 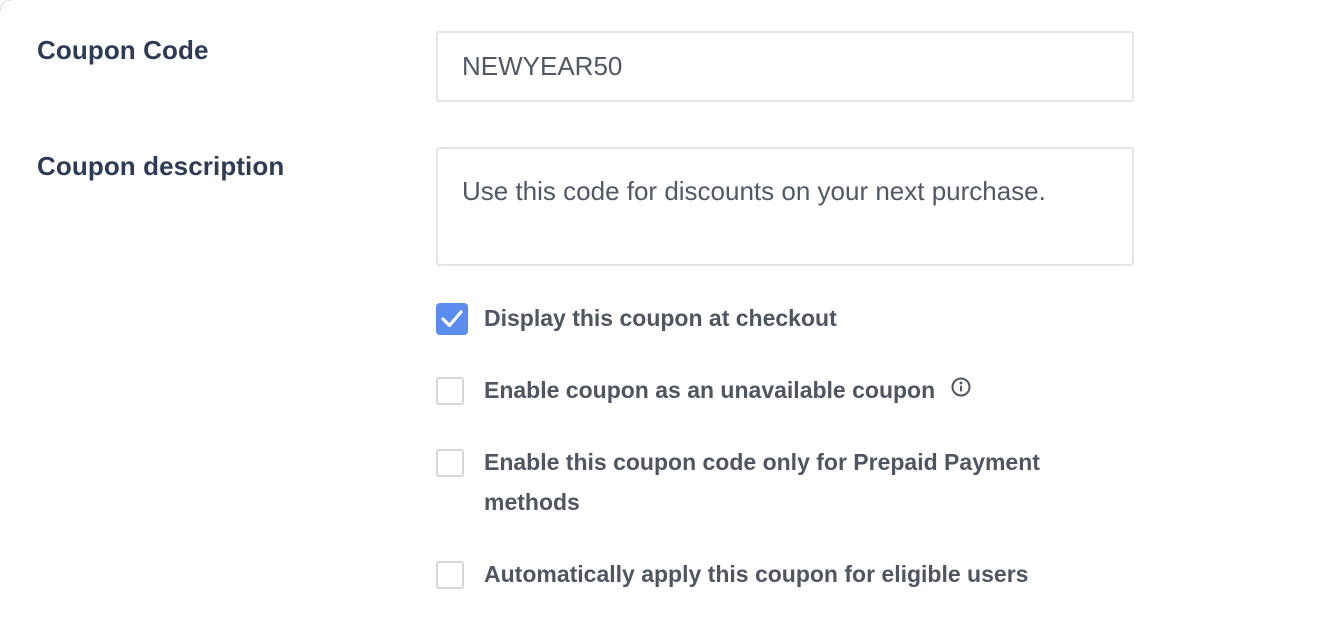 What do you see at coordinates (450, 391) in the screenshot?
I see `unavailable-coupon-checkbox` at bounding box center [450, 391].